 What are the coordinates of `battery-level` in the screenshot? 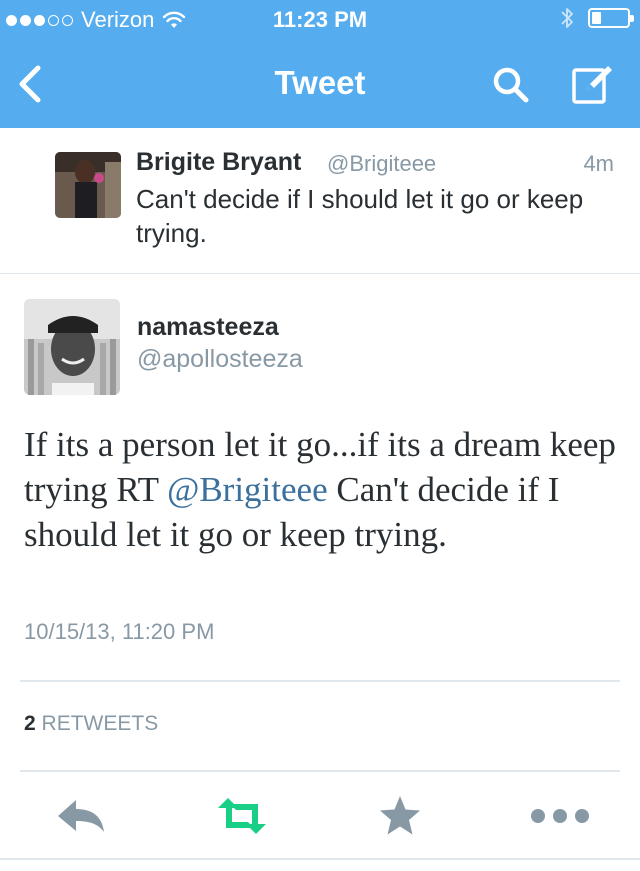 It's located at (596, 18).